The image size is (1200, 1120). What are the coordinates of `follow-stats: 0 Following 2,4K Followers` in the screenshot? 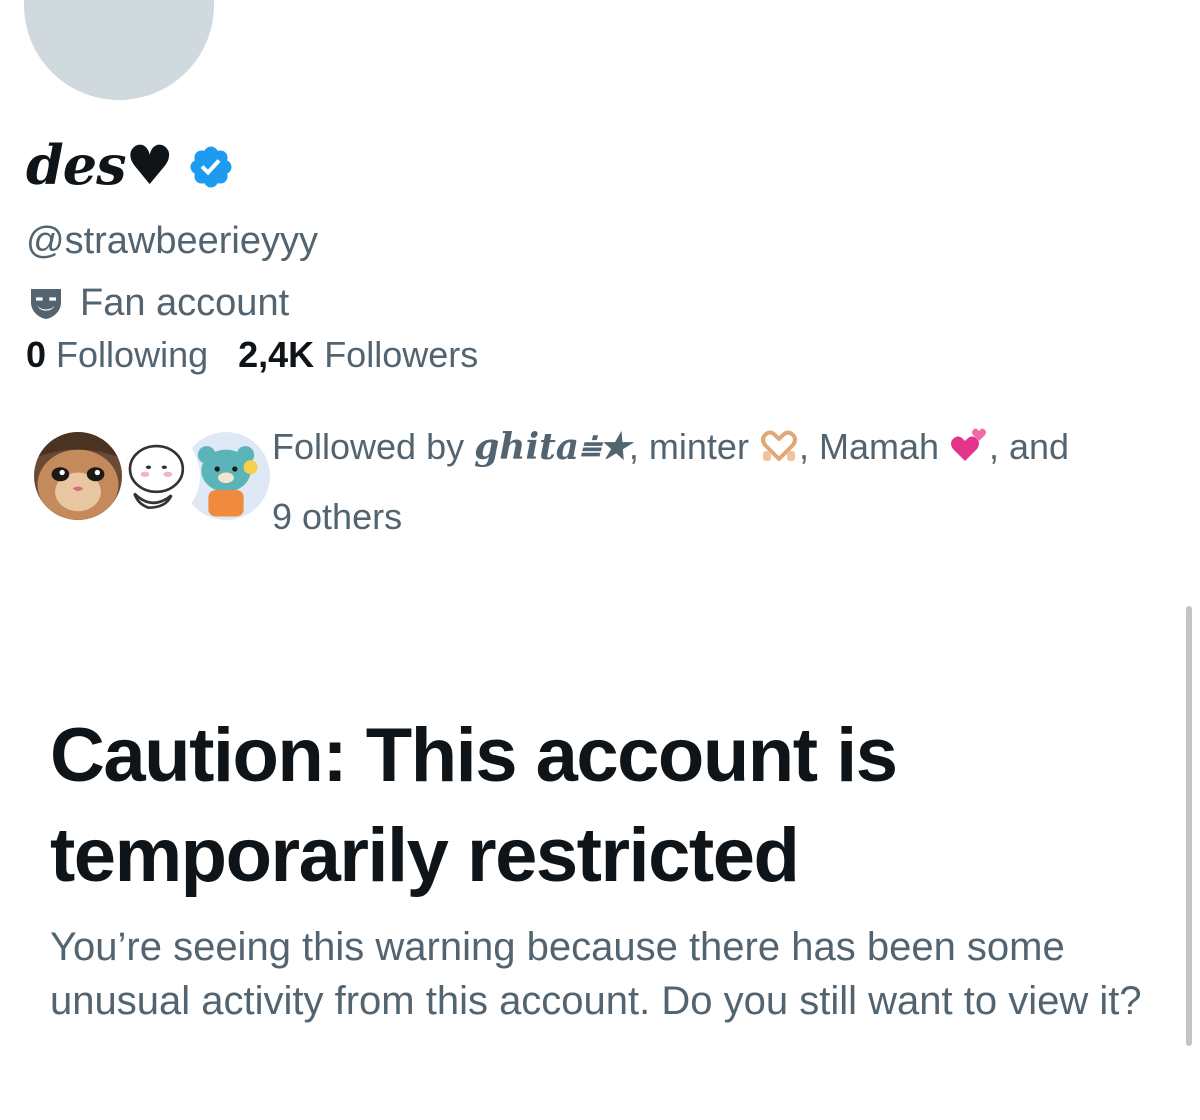 It's located at (252, 355).